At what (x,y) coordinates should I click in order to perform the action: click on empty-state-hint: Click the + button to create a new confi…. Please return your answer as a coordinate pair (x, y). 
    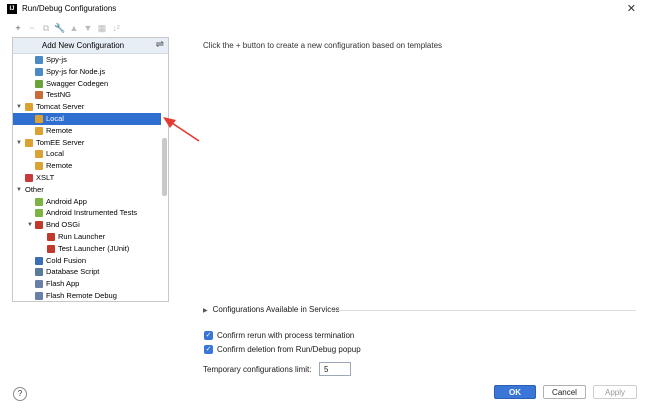
    Looking at the image, I should click on (323, 45).